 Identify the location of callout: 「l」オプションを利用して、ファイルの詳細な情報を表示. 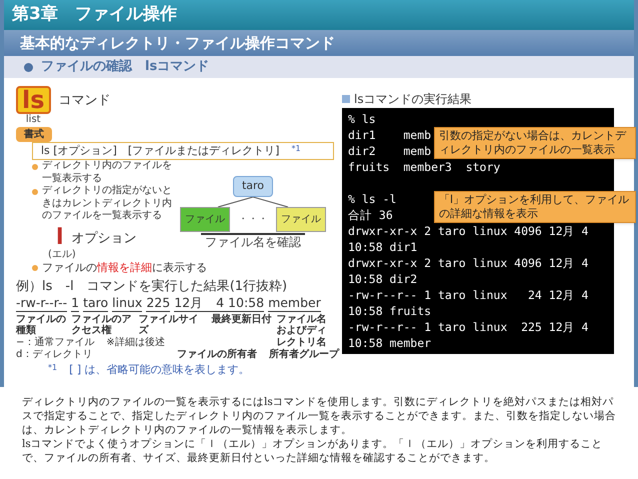
(535, 207).